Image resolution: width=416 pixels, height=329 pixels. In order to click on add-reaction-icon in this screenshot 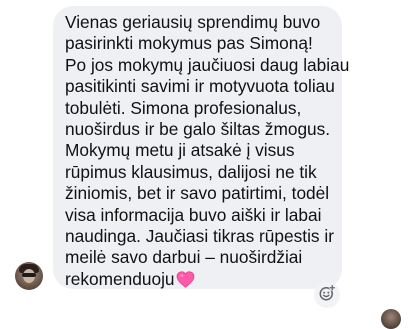, I will do `click(327, 295)`.